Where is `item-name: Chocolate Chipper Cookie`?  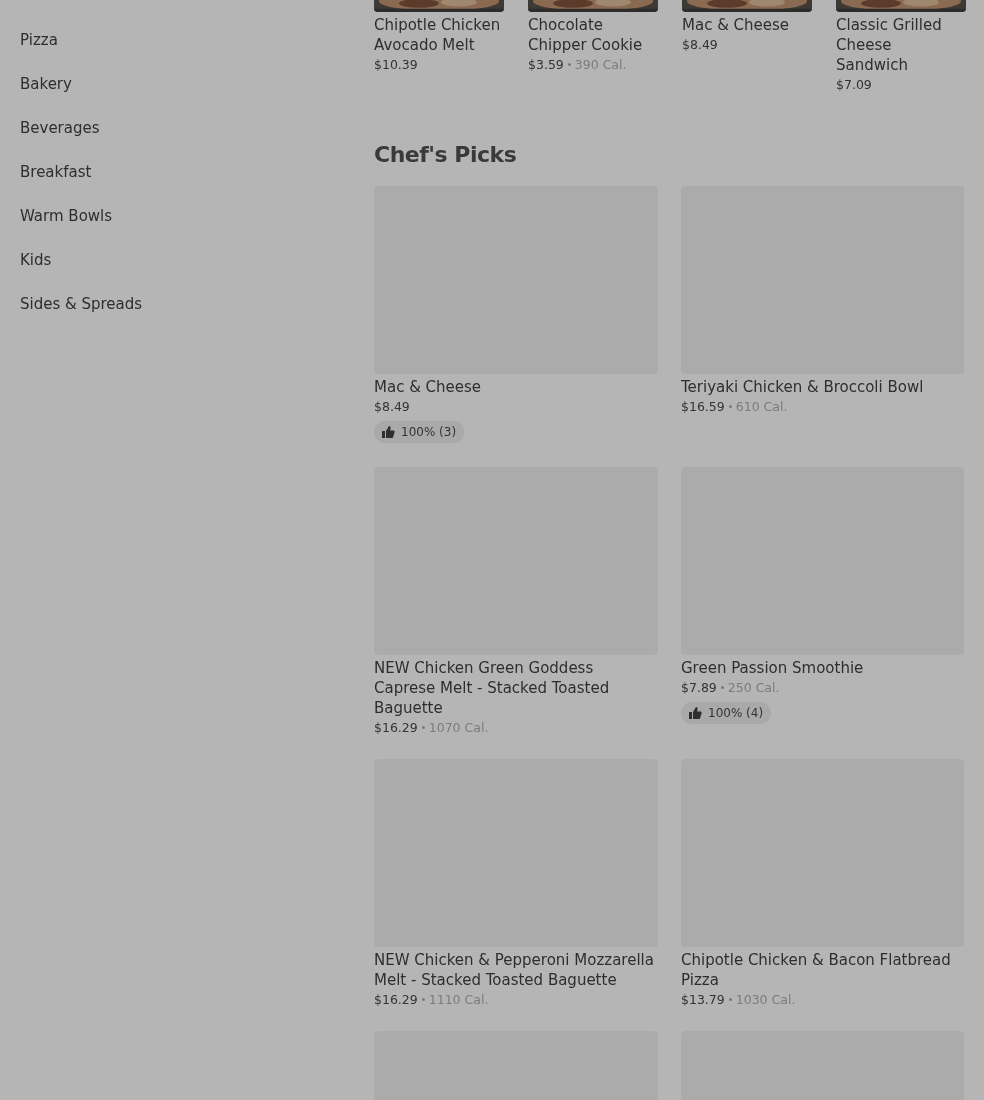 item-name: Chocolate Chipper Cookie is located at coordinates (593, 35).